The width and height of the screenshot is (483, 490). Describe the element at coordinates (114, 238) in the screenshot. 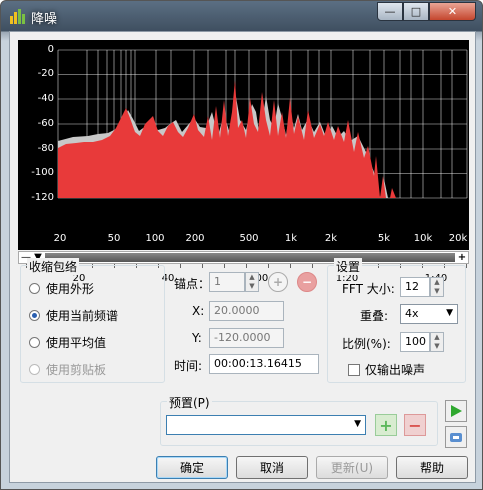

I see `x-tick-label: 50` at that location.